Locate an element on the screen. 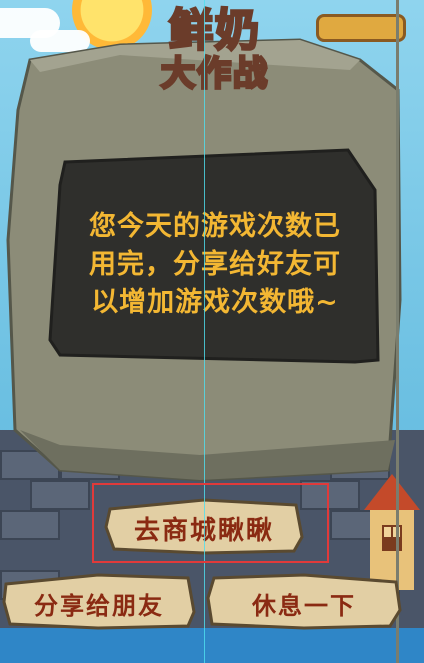 Image resolution: width=424 pixels, height=663 pixels. message-line: 用完，分享给好友可 is located at coordinates (215, 264).